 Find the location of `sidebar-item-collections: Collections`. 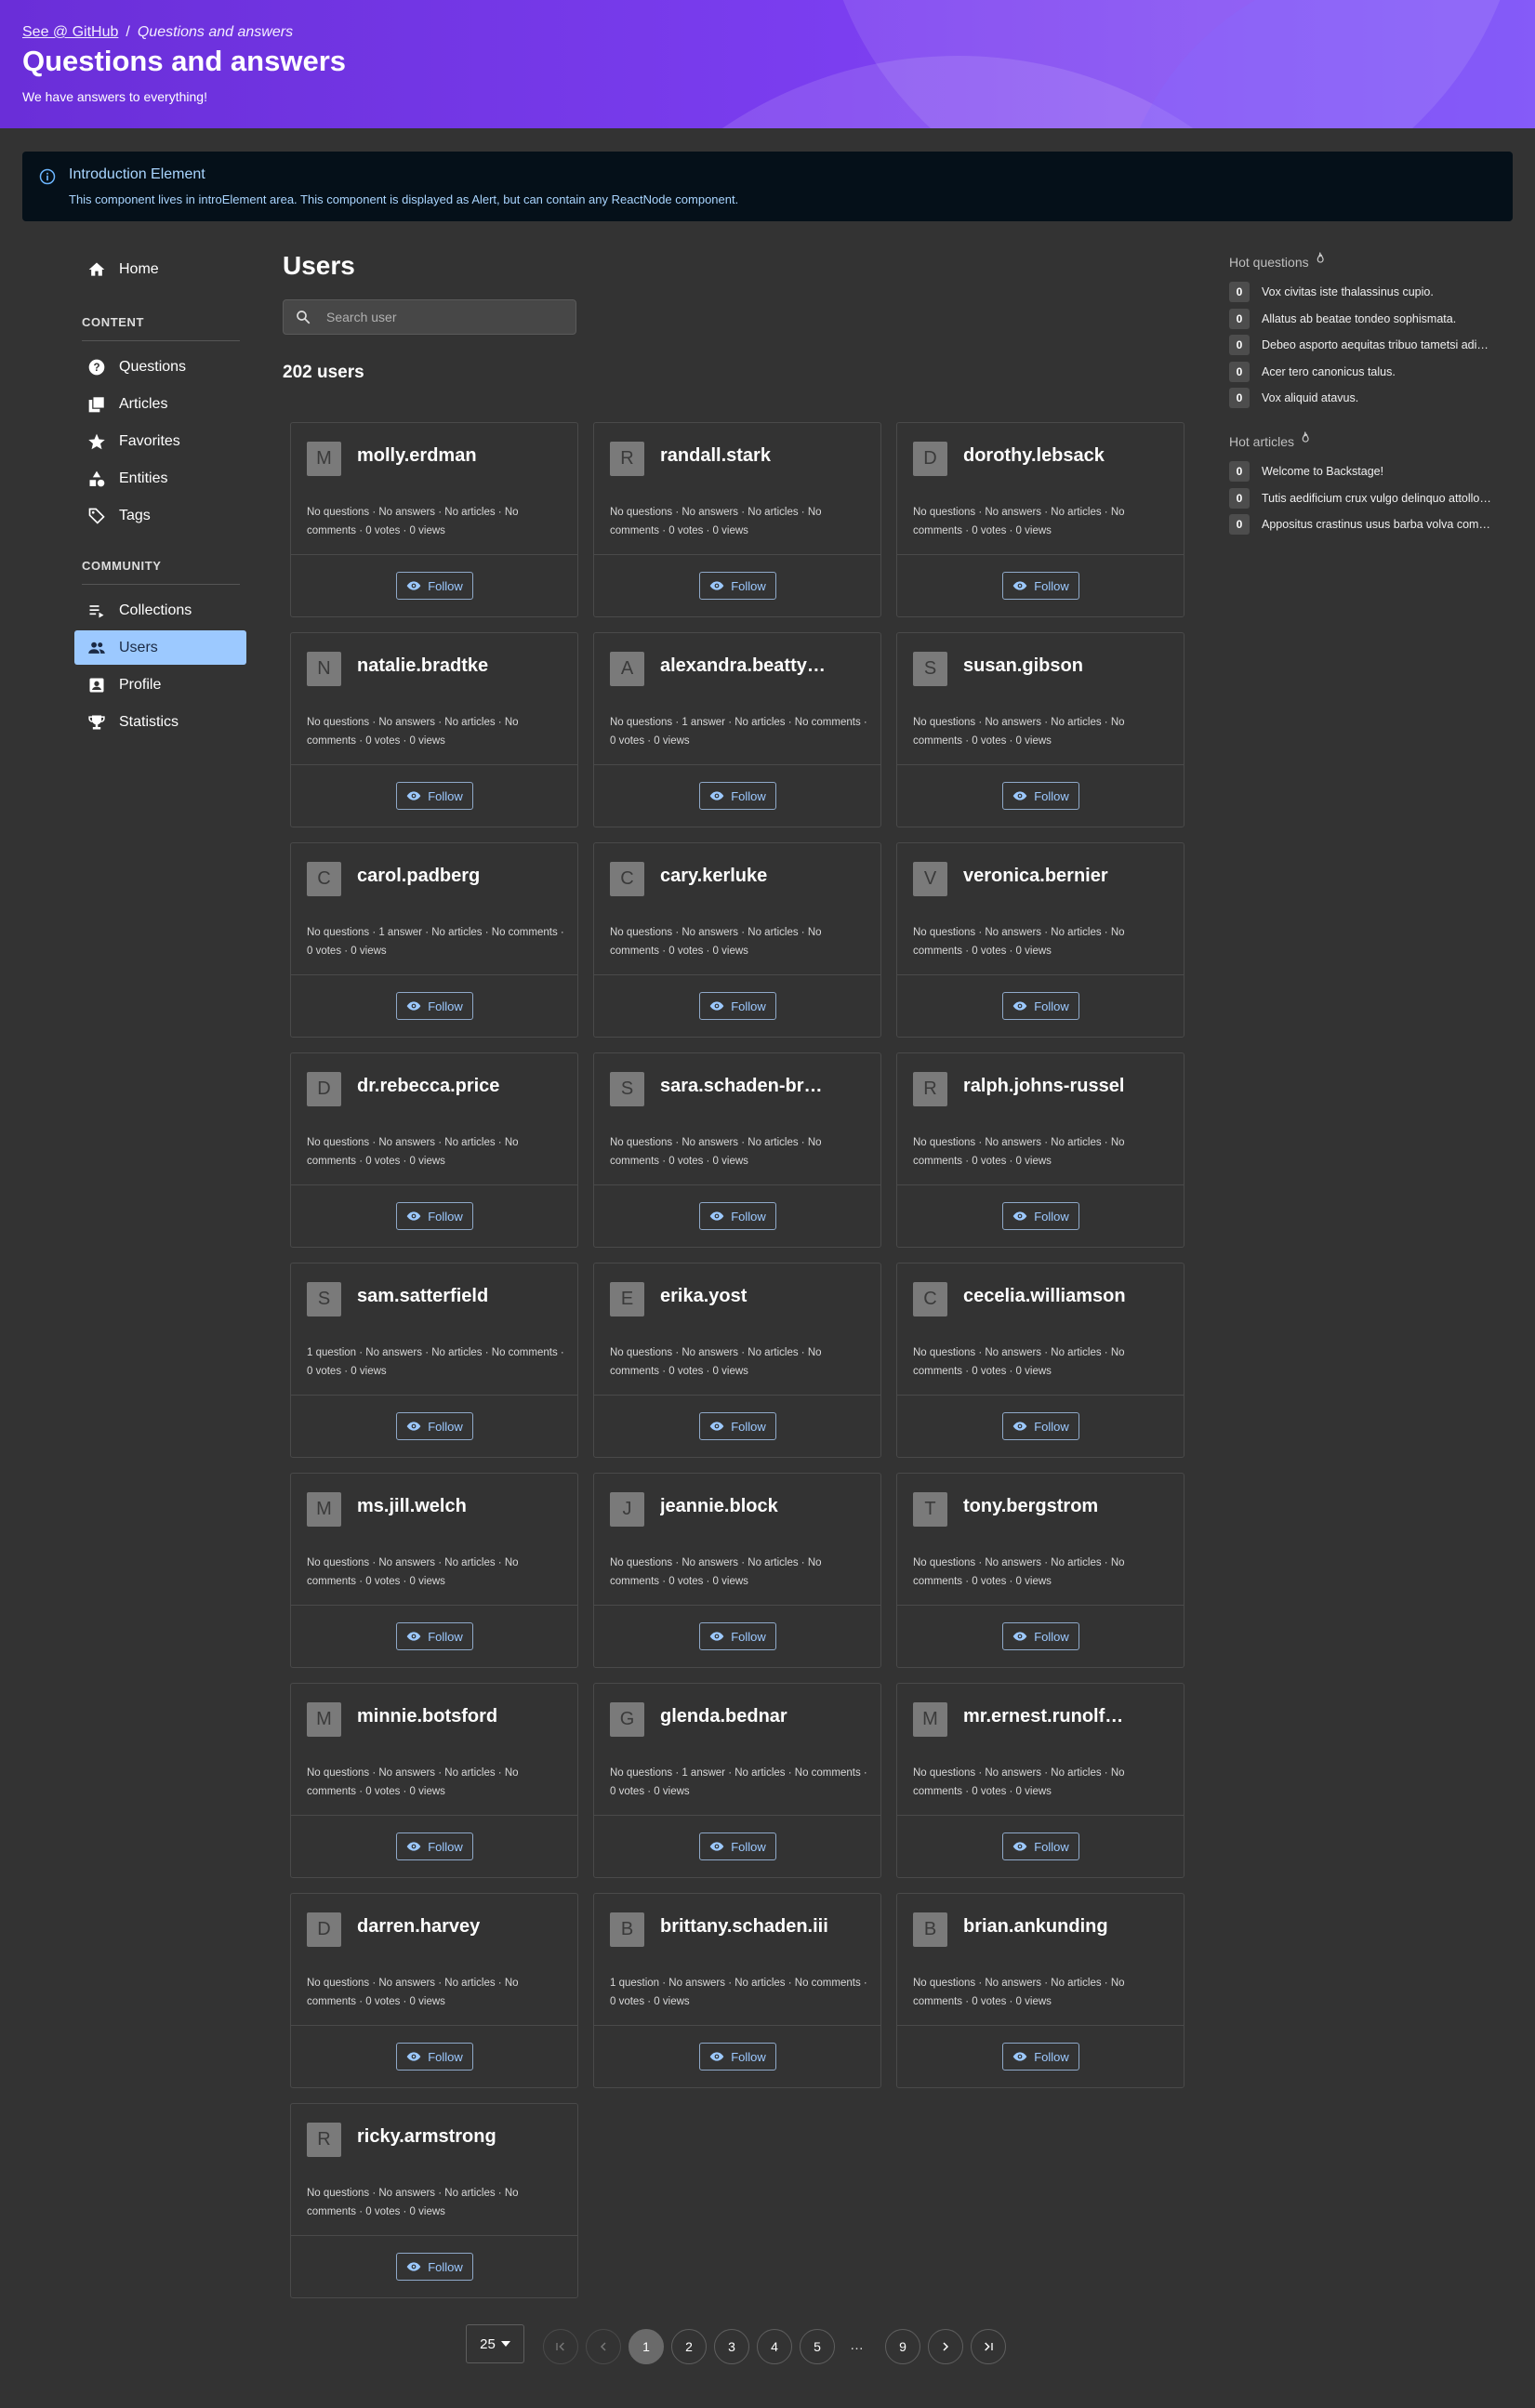

sidebar-item-collections: Collections is located at coordinates (160, 610).